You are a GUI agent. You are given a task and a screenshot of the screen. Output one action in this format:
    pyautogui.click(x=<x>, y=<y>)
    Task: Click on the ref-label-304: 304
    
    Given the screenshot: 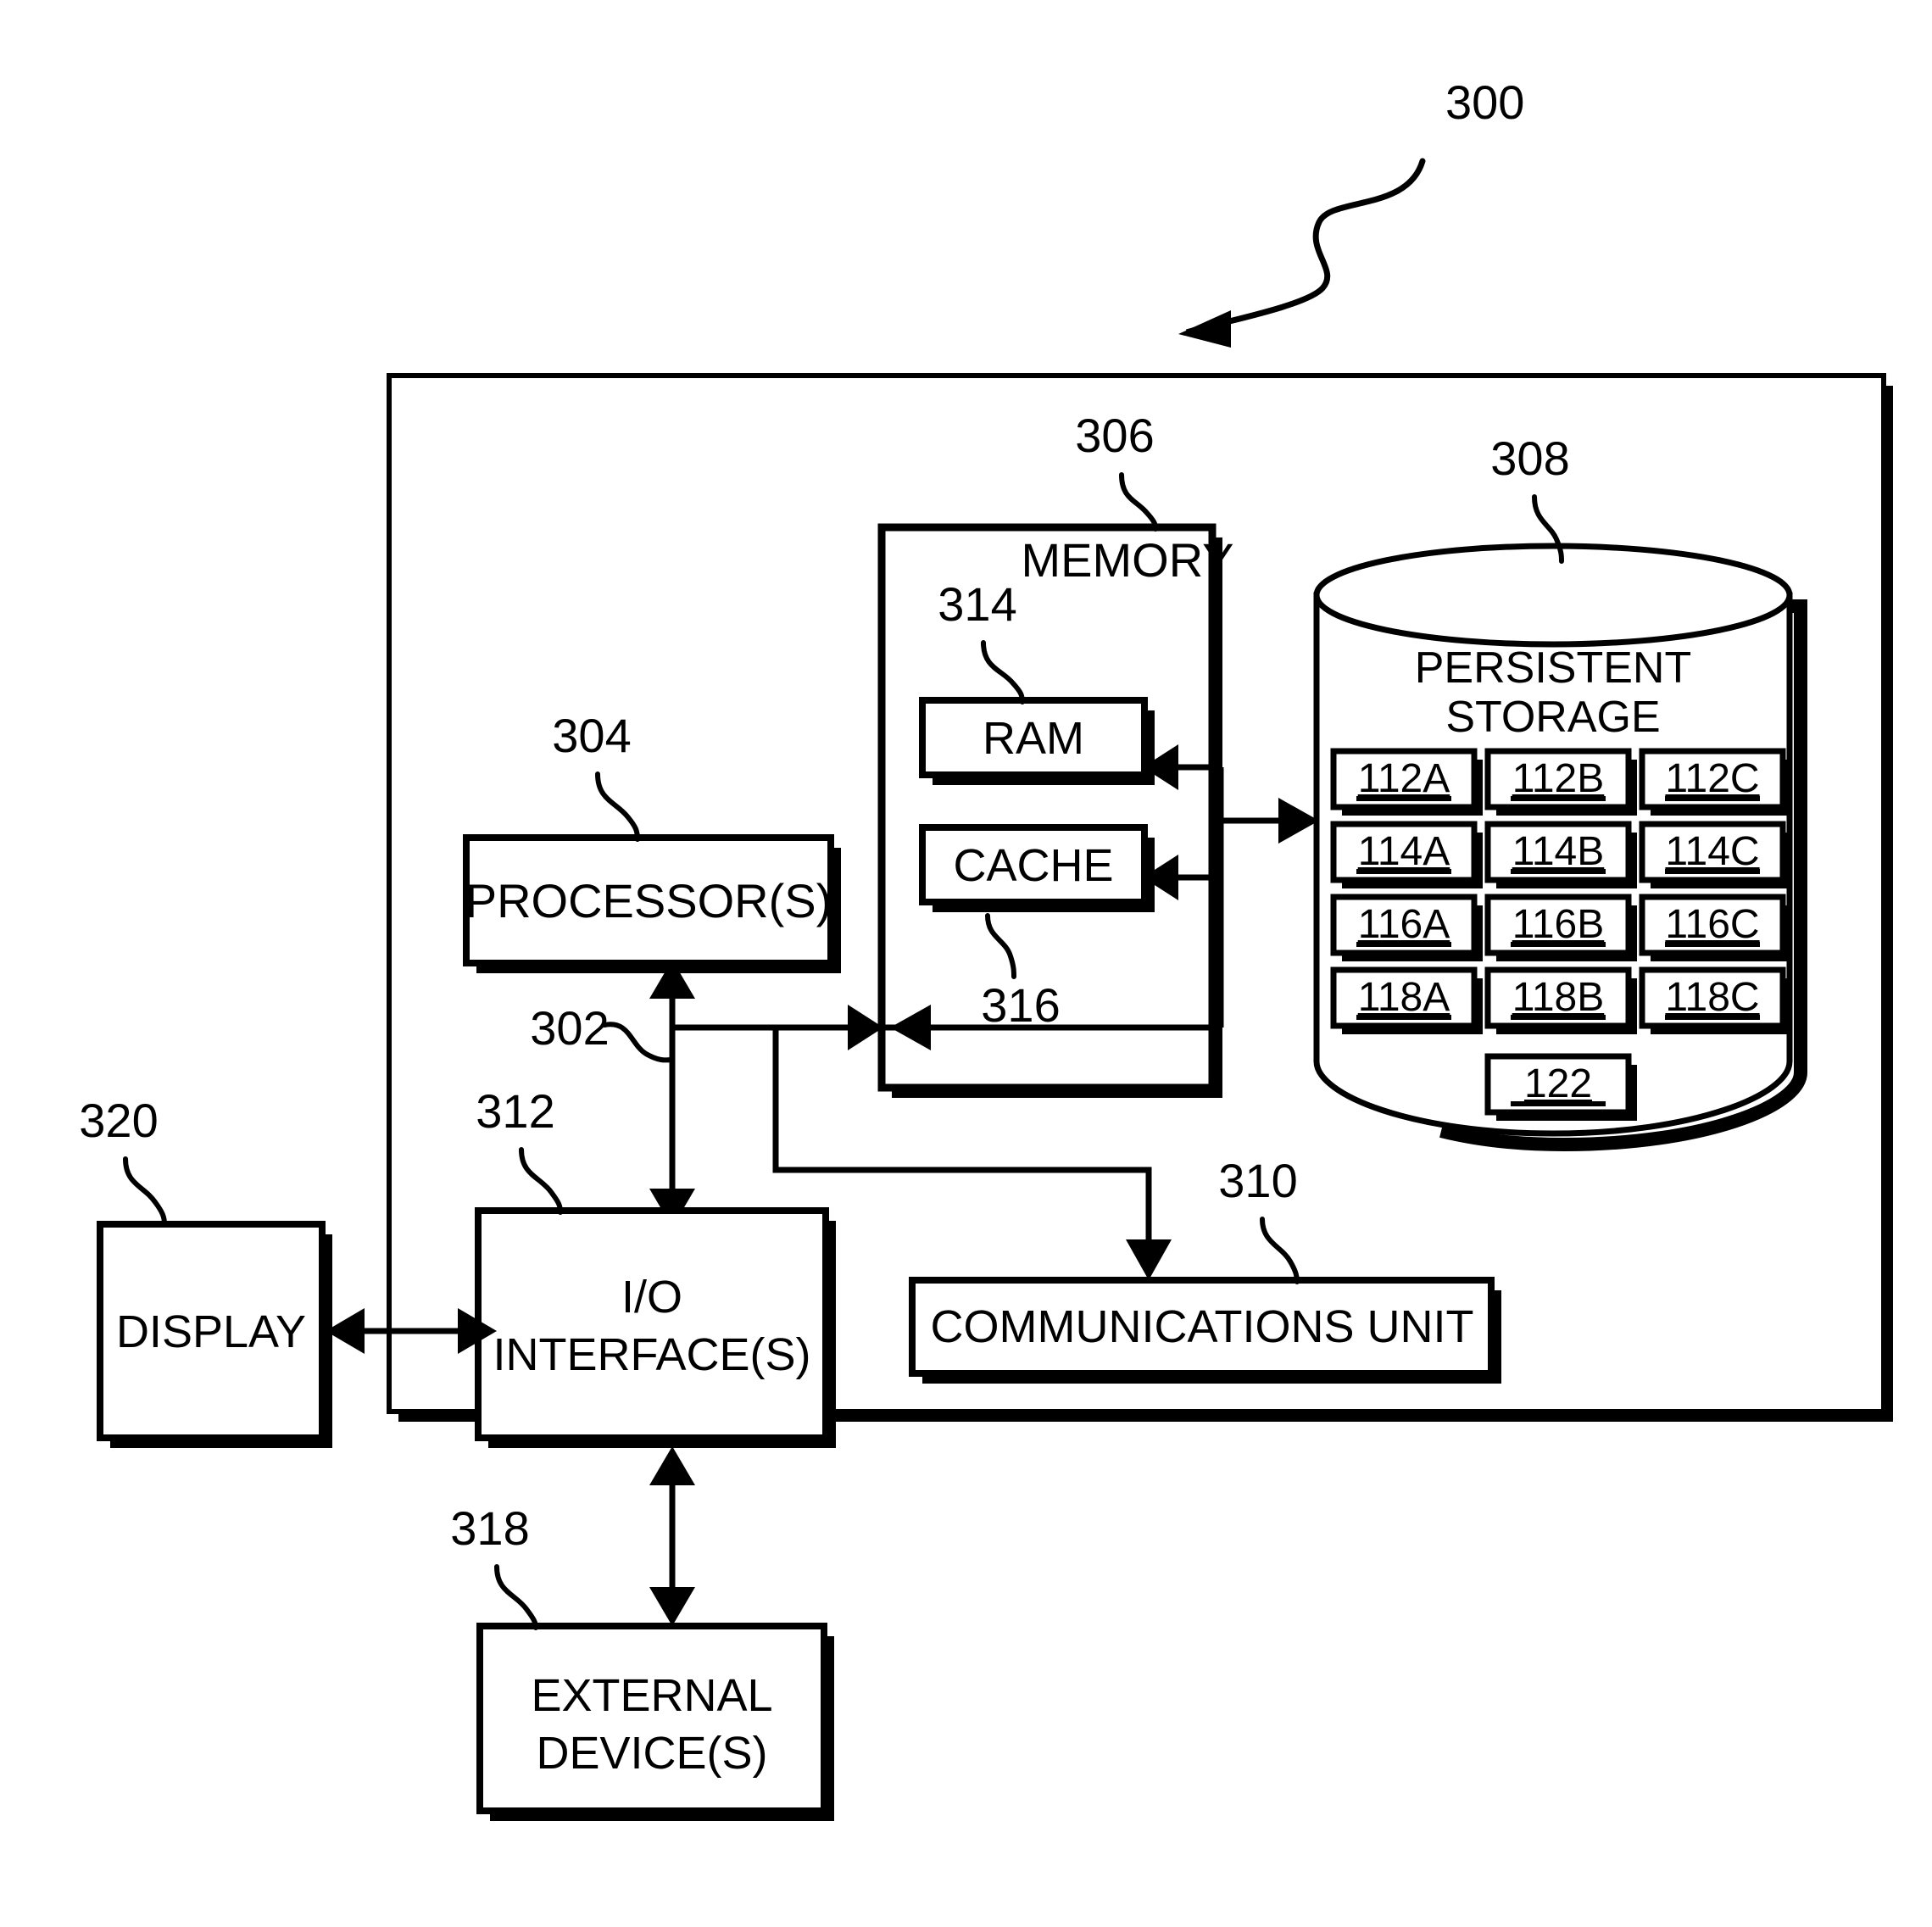 What is the action you would take?
    pyautogui.click(x=591, y=736)
    